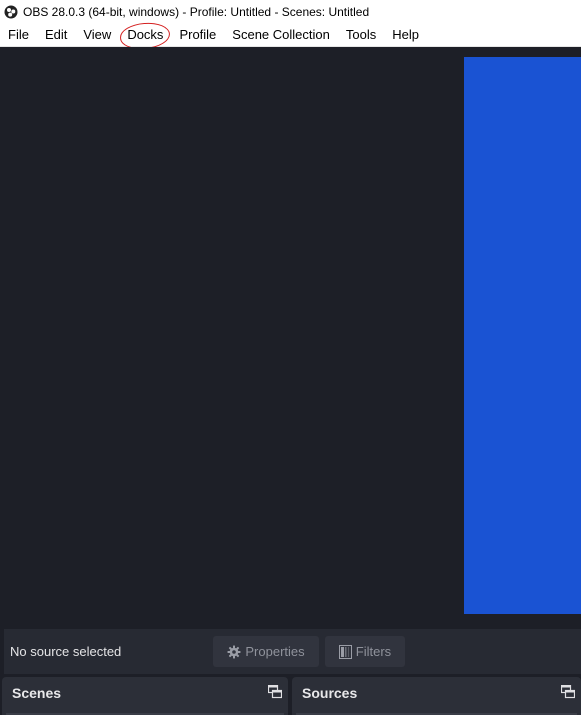 The image size is (581, 715). I want to click on properties-button: Properties, so click(266, 651).